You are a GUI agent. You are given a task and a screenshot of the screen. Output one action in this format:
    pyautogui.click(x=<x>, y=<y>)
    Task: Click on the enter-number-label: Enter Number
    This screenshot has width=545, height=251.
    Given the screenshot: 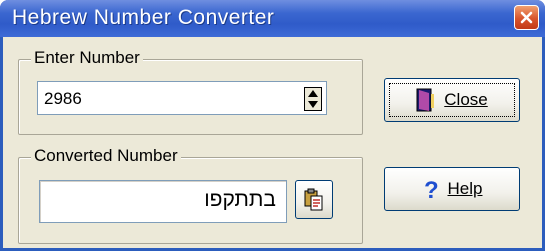 What is the action you would take?
    pyautogui.click(x=87, y=57)
    